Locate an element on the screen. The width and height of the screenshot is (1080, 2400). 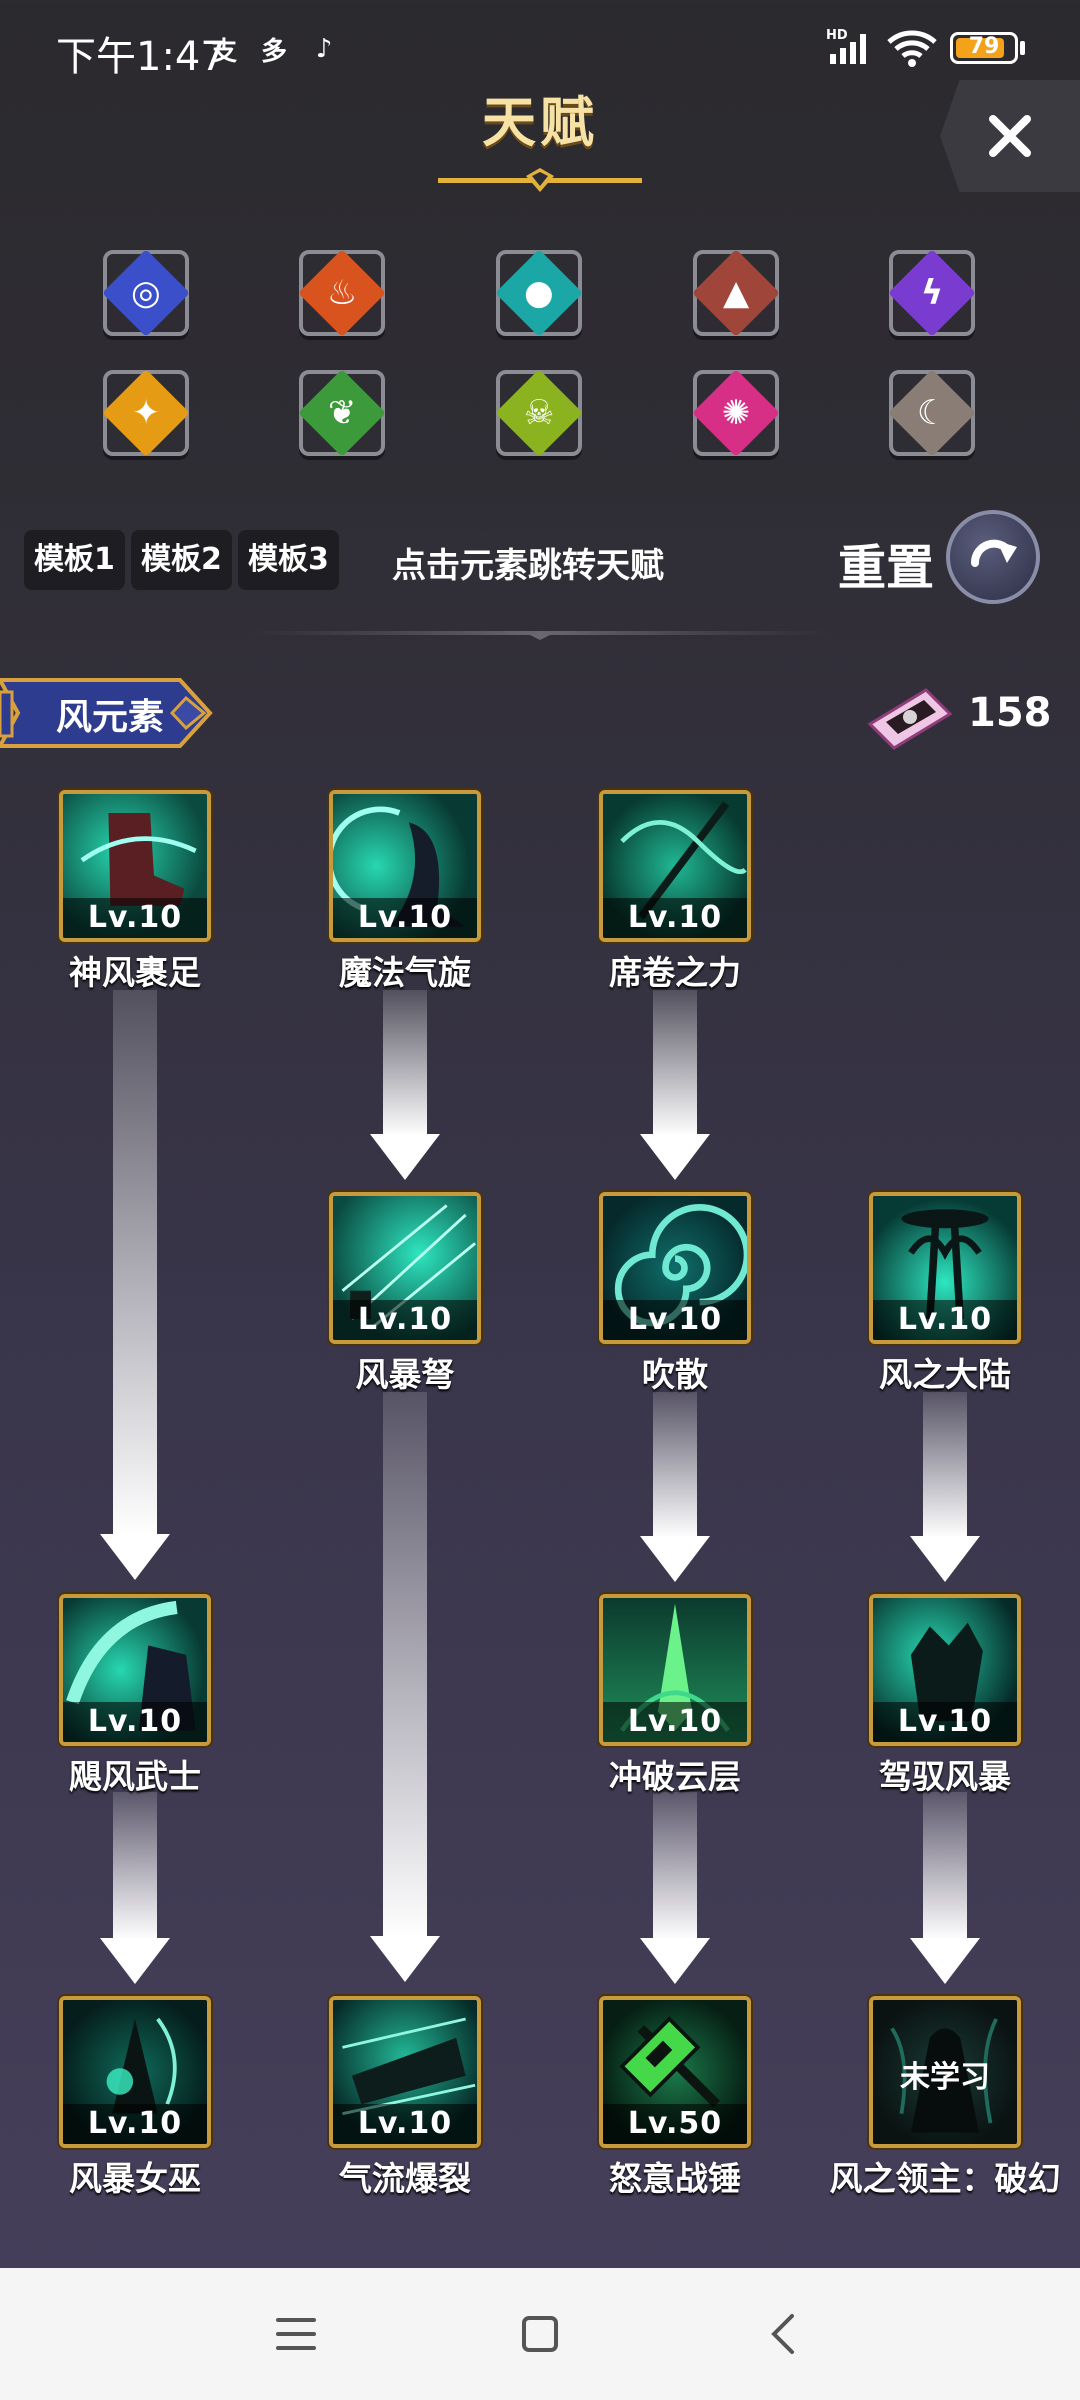
arrow-col3-row1-to-row2 is located at coordinates (675, 1085).